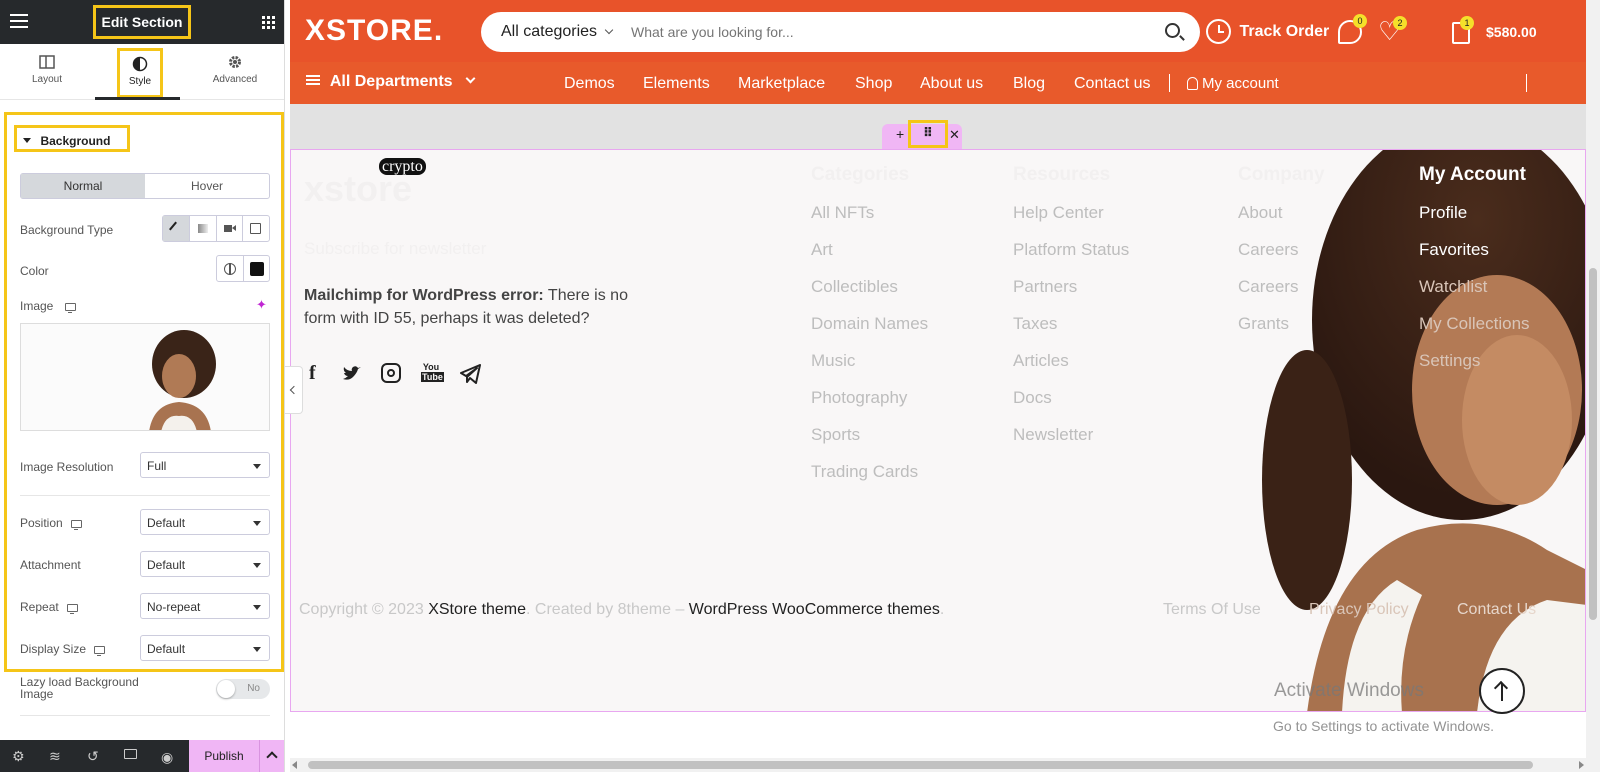 The height and width of the screenshot is (772, 1600). Describe the element at coordinates (205, 606) in the screenshot. I see `repeat-select: No-repeat` at that location.